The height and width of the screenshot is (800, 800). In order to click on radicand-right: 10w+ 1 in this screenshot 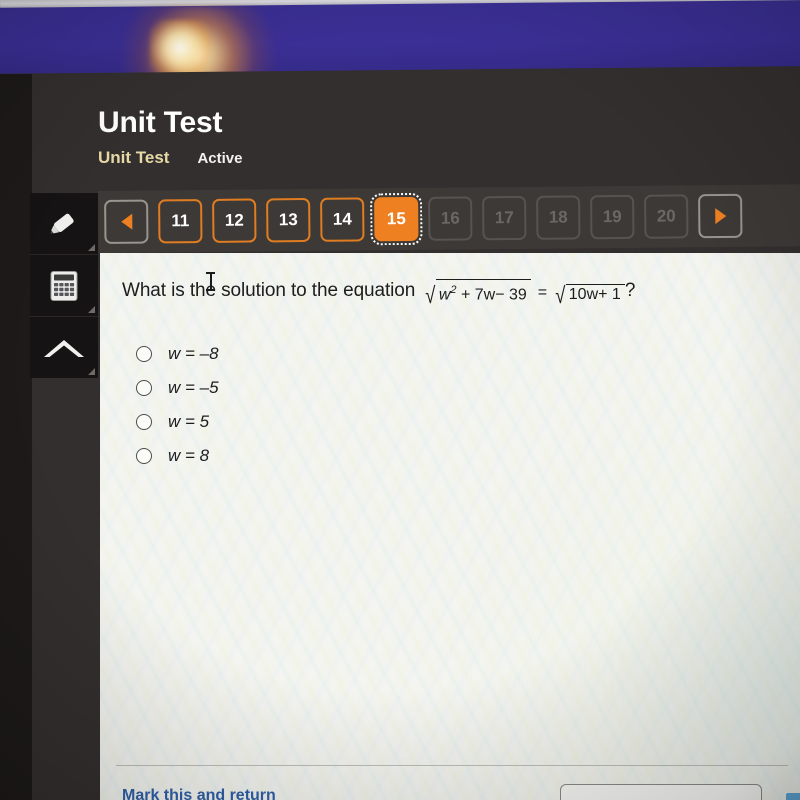, I will do `click(595, 294)`.